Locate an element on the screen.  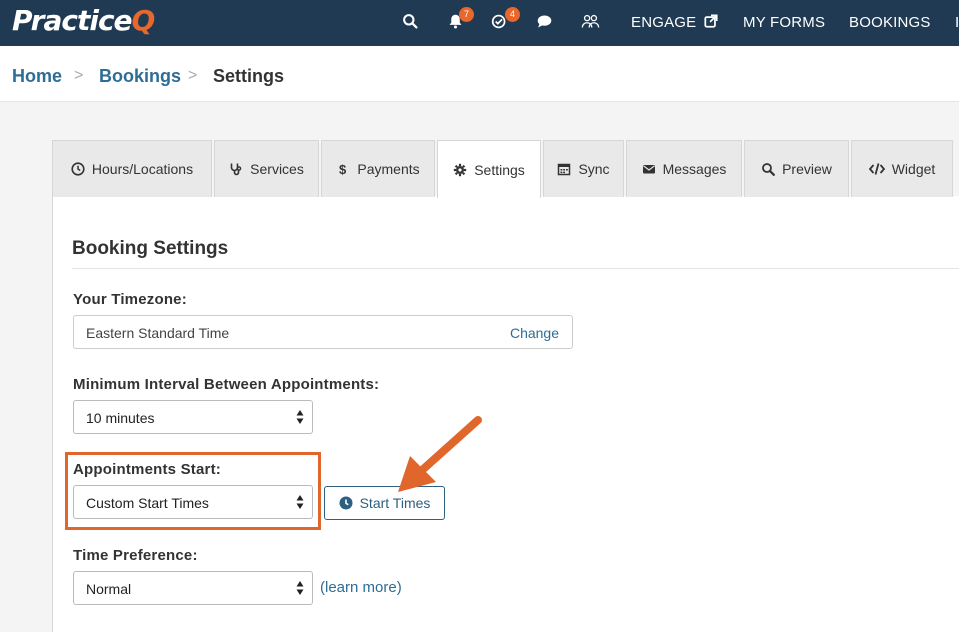
users-icon is located at coordinates (591, 23).